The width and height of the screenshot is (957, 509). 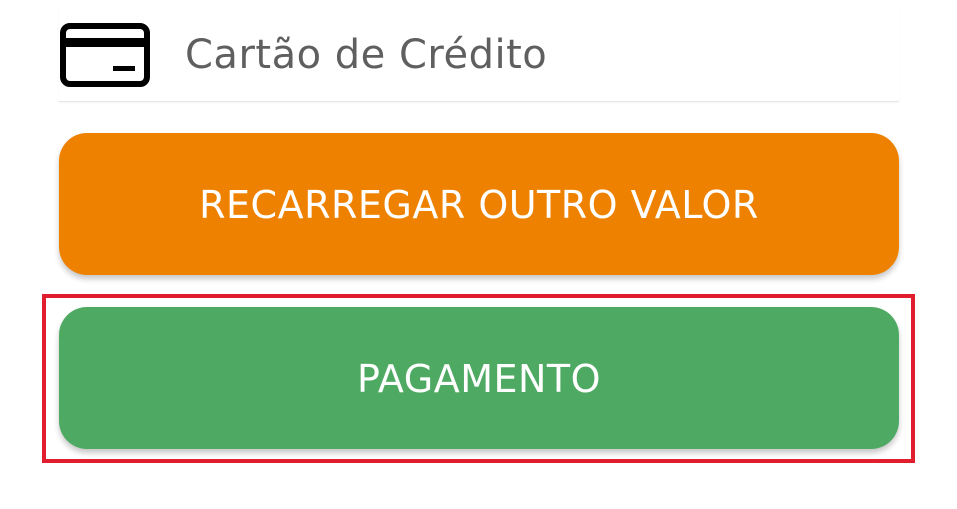 What do you see at coordinates (366, 54) in the screenshot?
I see `payment-method-label: Cartão de Crédito` at bounding box center [366, 54].